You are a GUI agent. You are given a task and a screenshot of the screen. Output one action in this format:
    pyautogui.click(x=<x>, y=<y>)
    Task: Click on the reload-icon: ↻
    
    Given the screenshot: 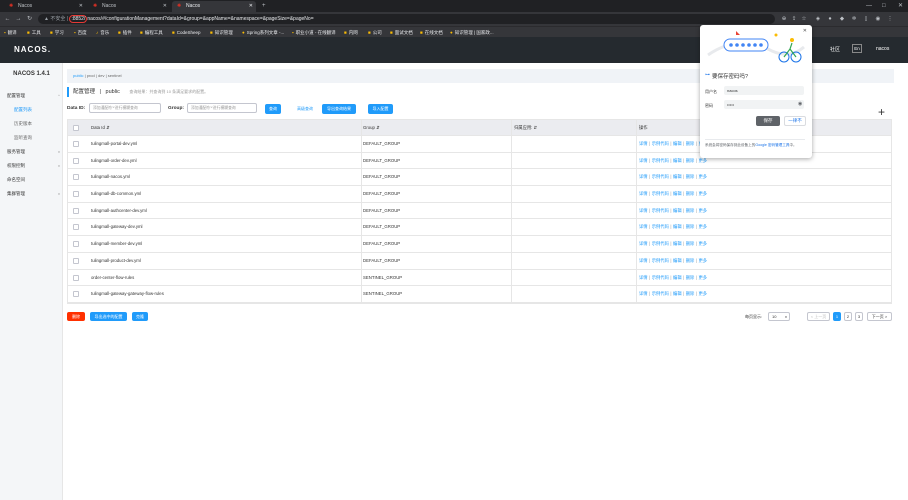 What is the action you would take?
    pyautogui.click(x=29, y=19)
    